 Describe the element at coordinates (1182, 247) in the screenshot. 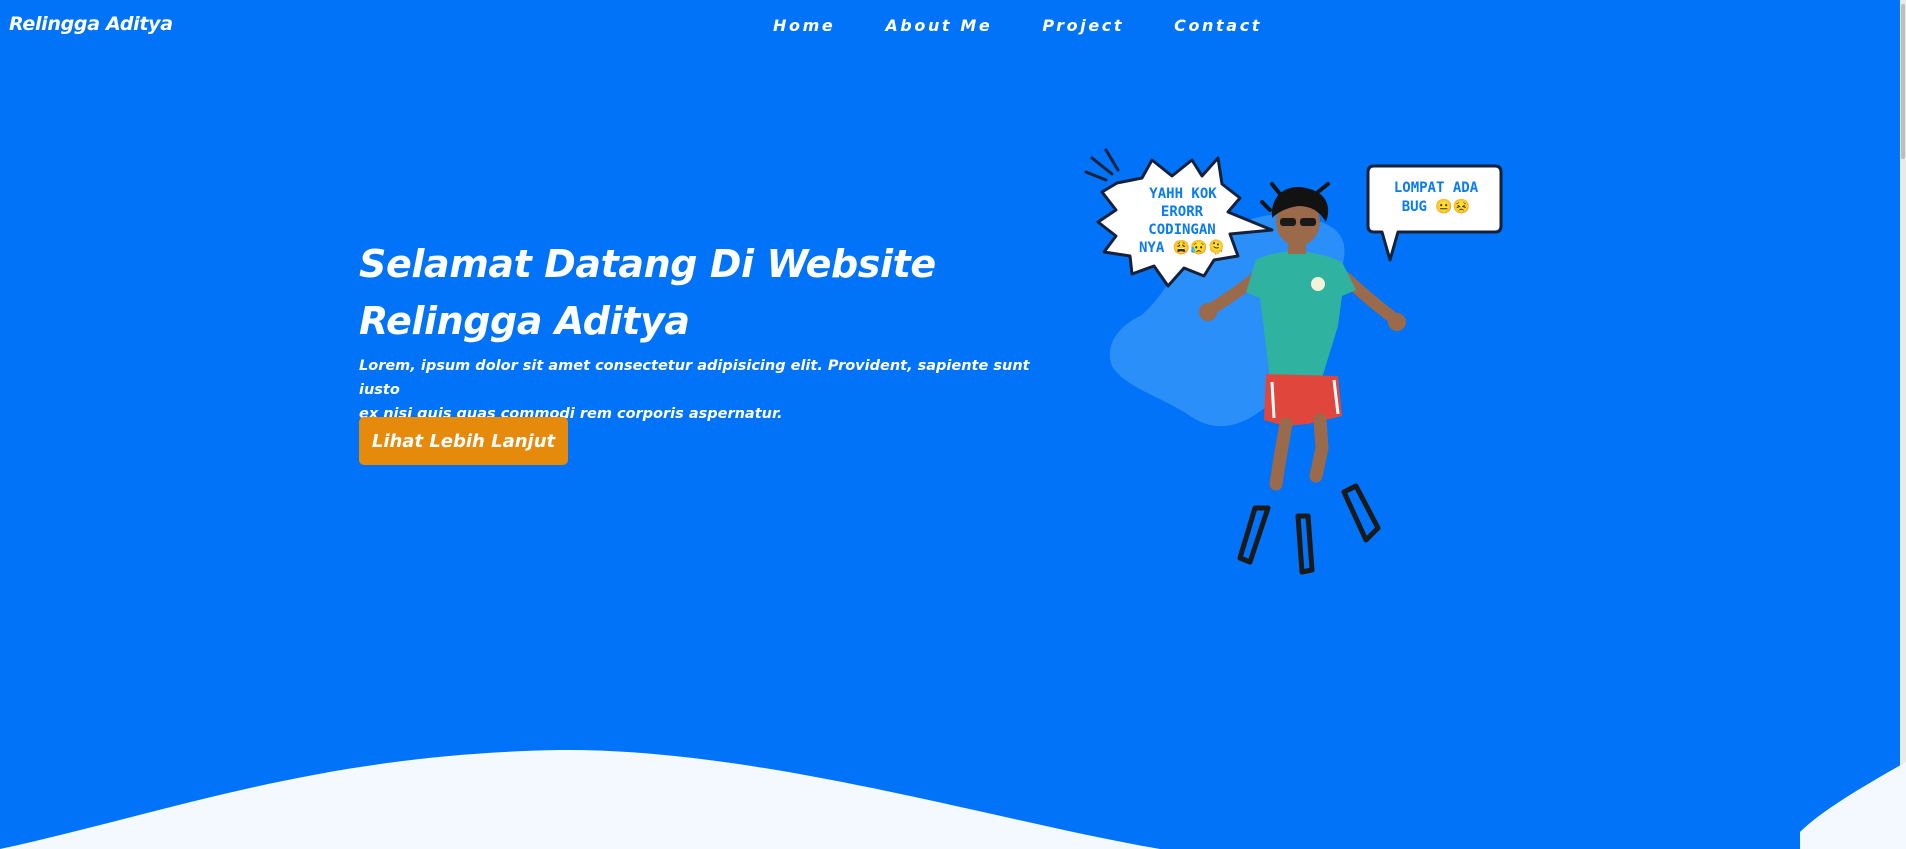

I see `bubble-left-line-4: NYA 😩😥🫠` at that location.